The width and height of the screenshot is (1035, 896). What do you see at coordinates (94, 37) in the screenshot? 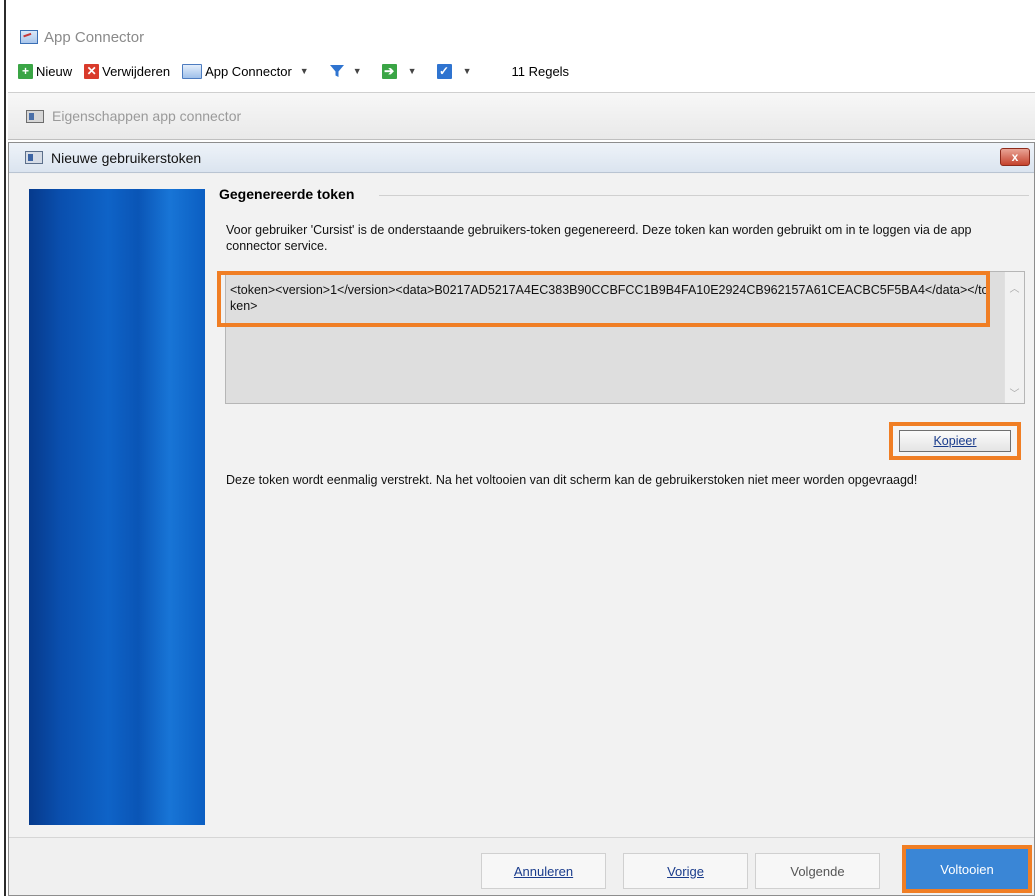
I see `app-title: App Connector` at bounding box center [94, 37].